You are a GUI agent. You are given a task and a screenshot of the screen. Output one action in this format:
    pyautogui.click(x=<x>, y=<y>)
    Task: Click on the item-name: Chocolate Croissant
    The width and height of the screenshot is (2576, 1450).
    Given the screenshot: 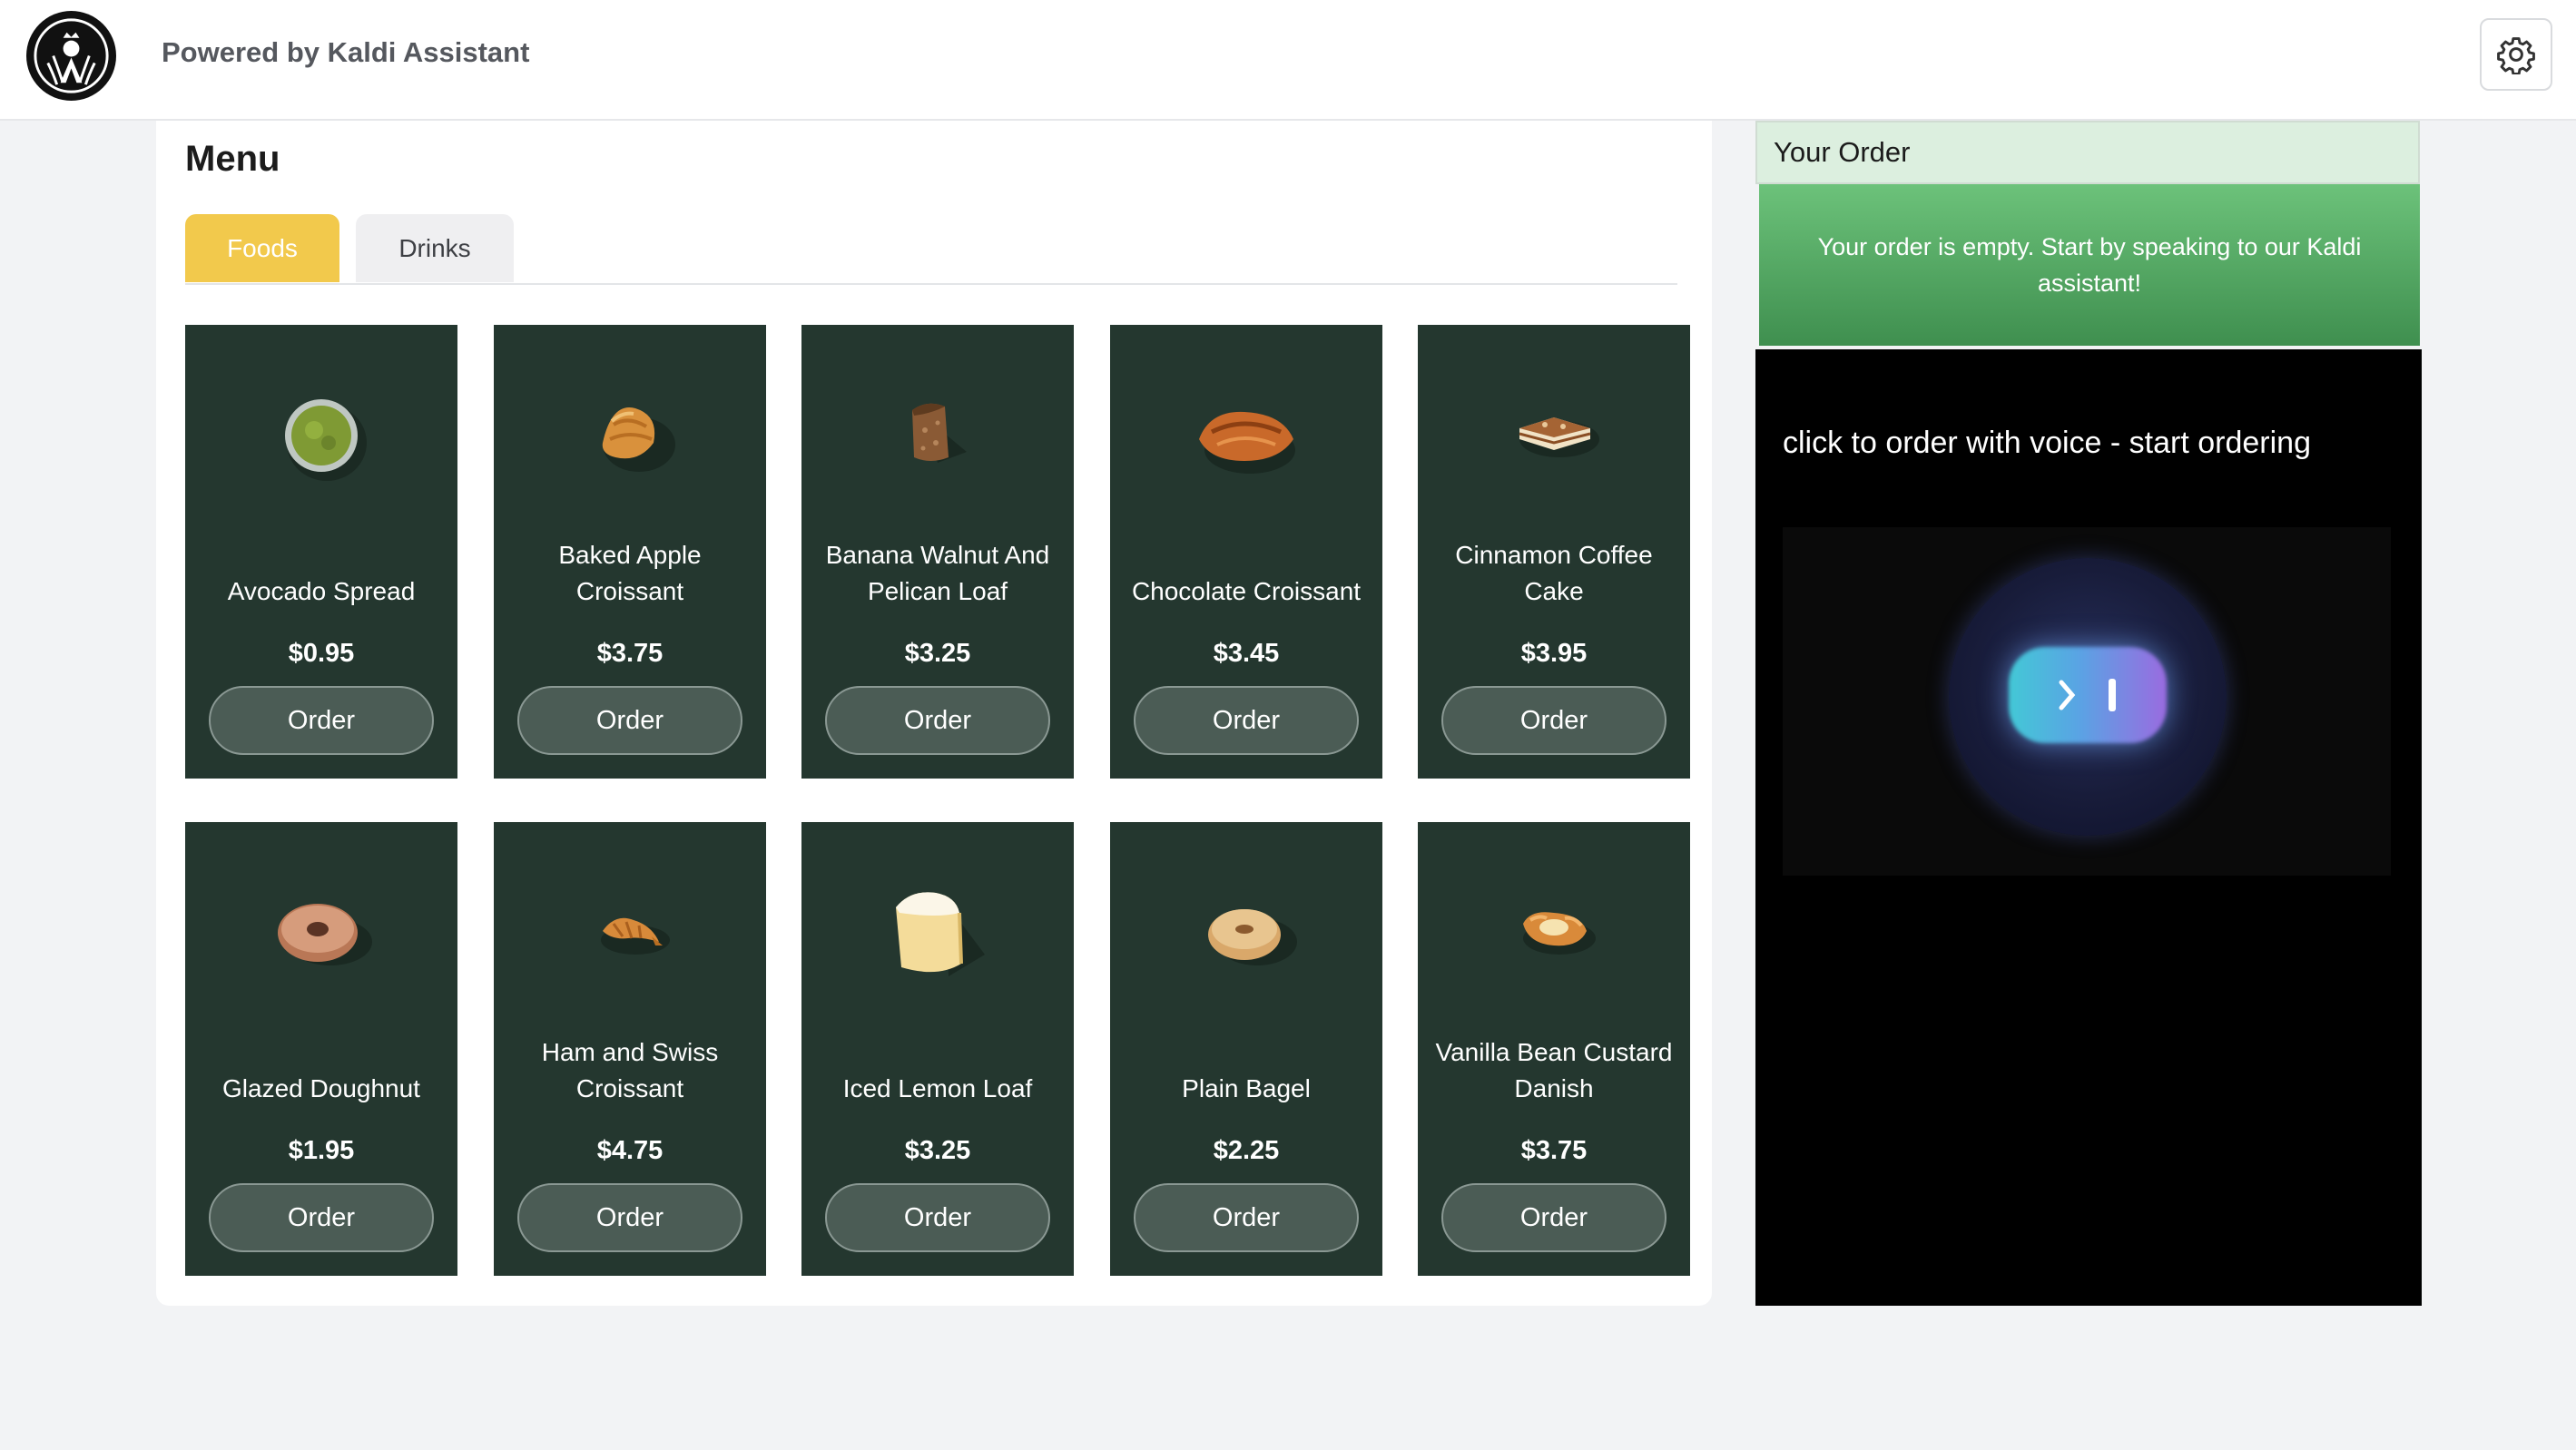 What is the action you would take?
    pyautogui.click(x=1246, y=591)
    